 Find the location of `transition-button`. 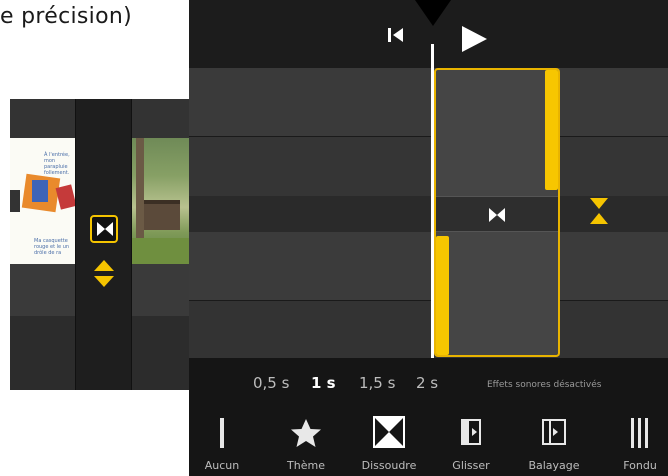

transition-button is located at coordinates (104, 229).